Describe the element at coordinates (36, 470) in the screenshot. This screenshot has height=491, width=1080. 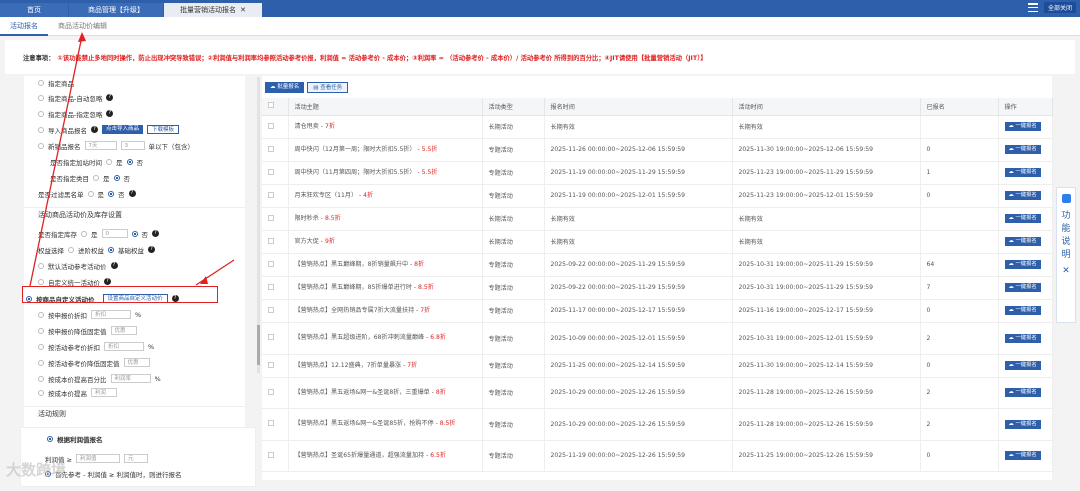
I see `watermark: 大数跨境` at that location.